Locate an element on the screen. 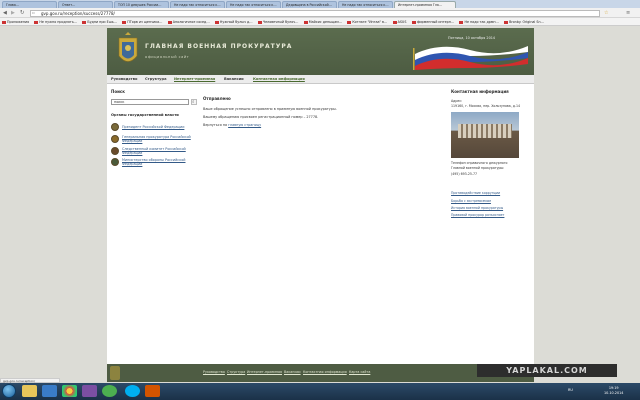 The height and width of the screenshot is (400, 640). orgs-title: Органы государственной власти is located at coordinates (145, 115).